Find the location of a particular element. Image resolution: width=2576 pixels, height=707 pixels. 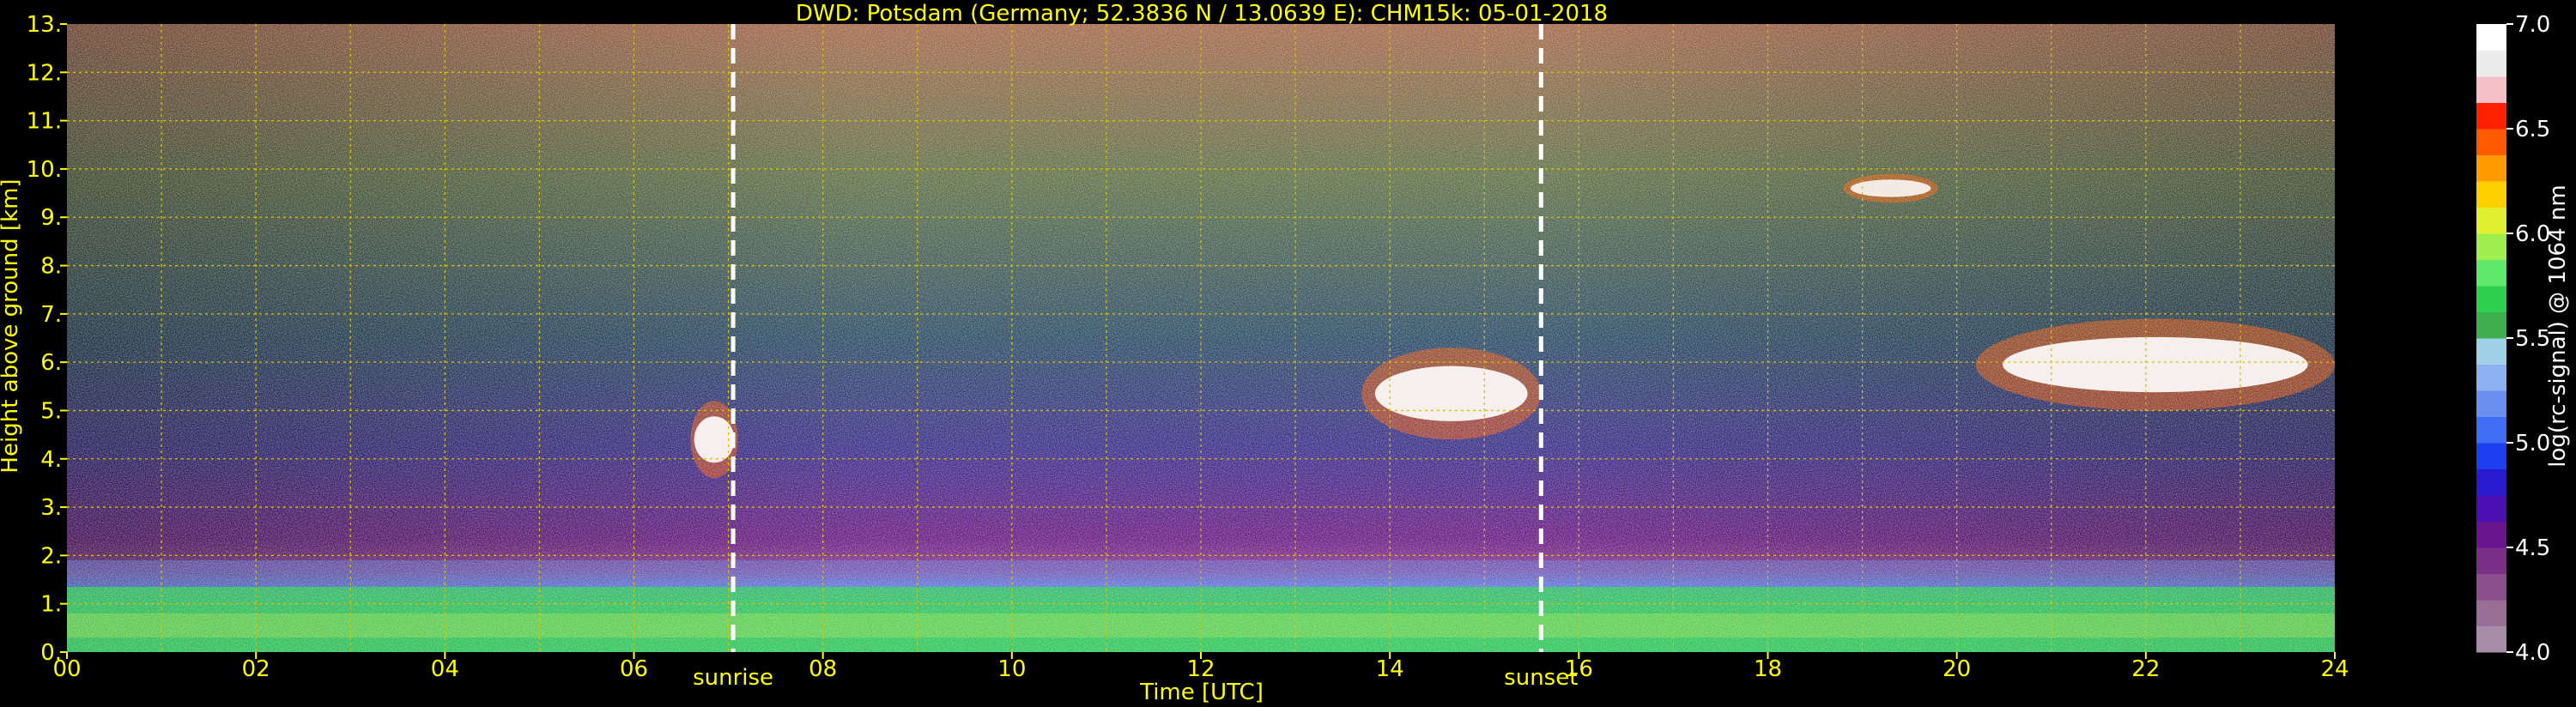

colorbar: 4.04.55.05.56.06.57.0 is located at coordinates (2513, 339).